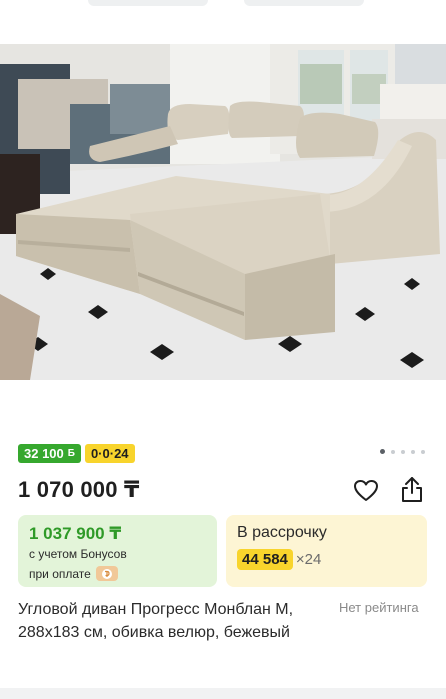 This screenshot has height=699, width=446. I want to click on share-icon, so click(412, 489).